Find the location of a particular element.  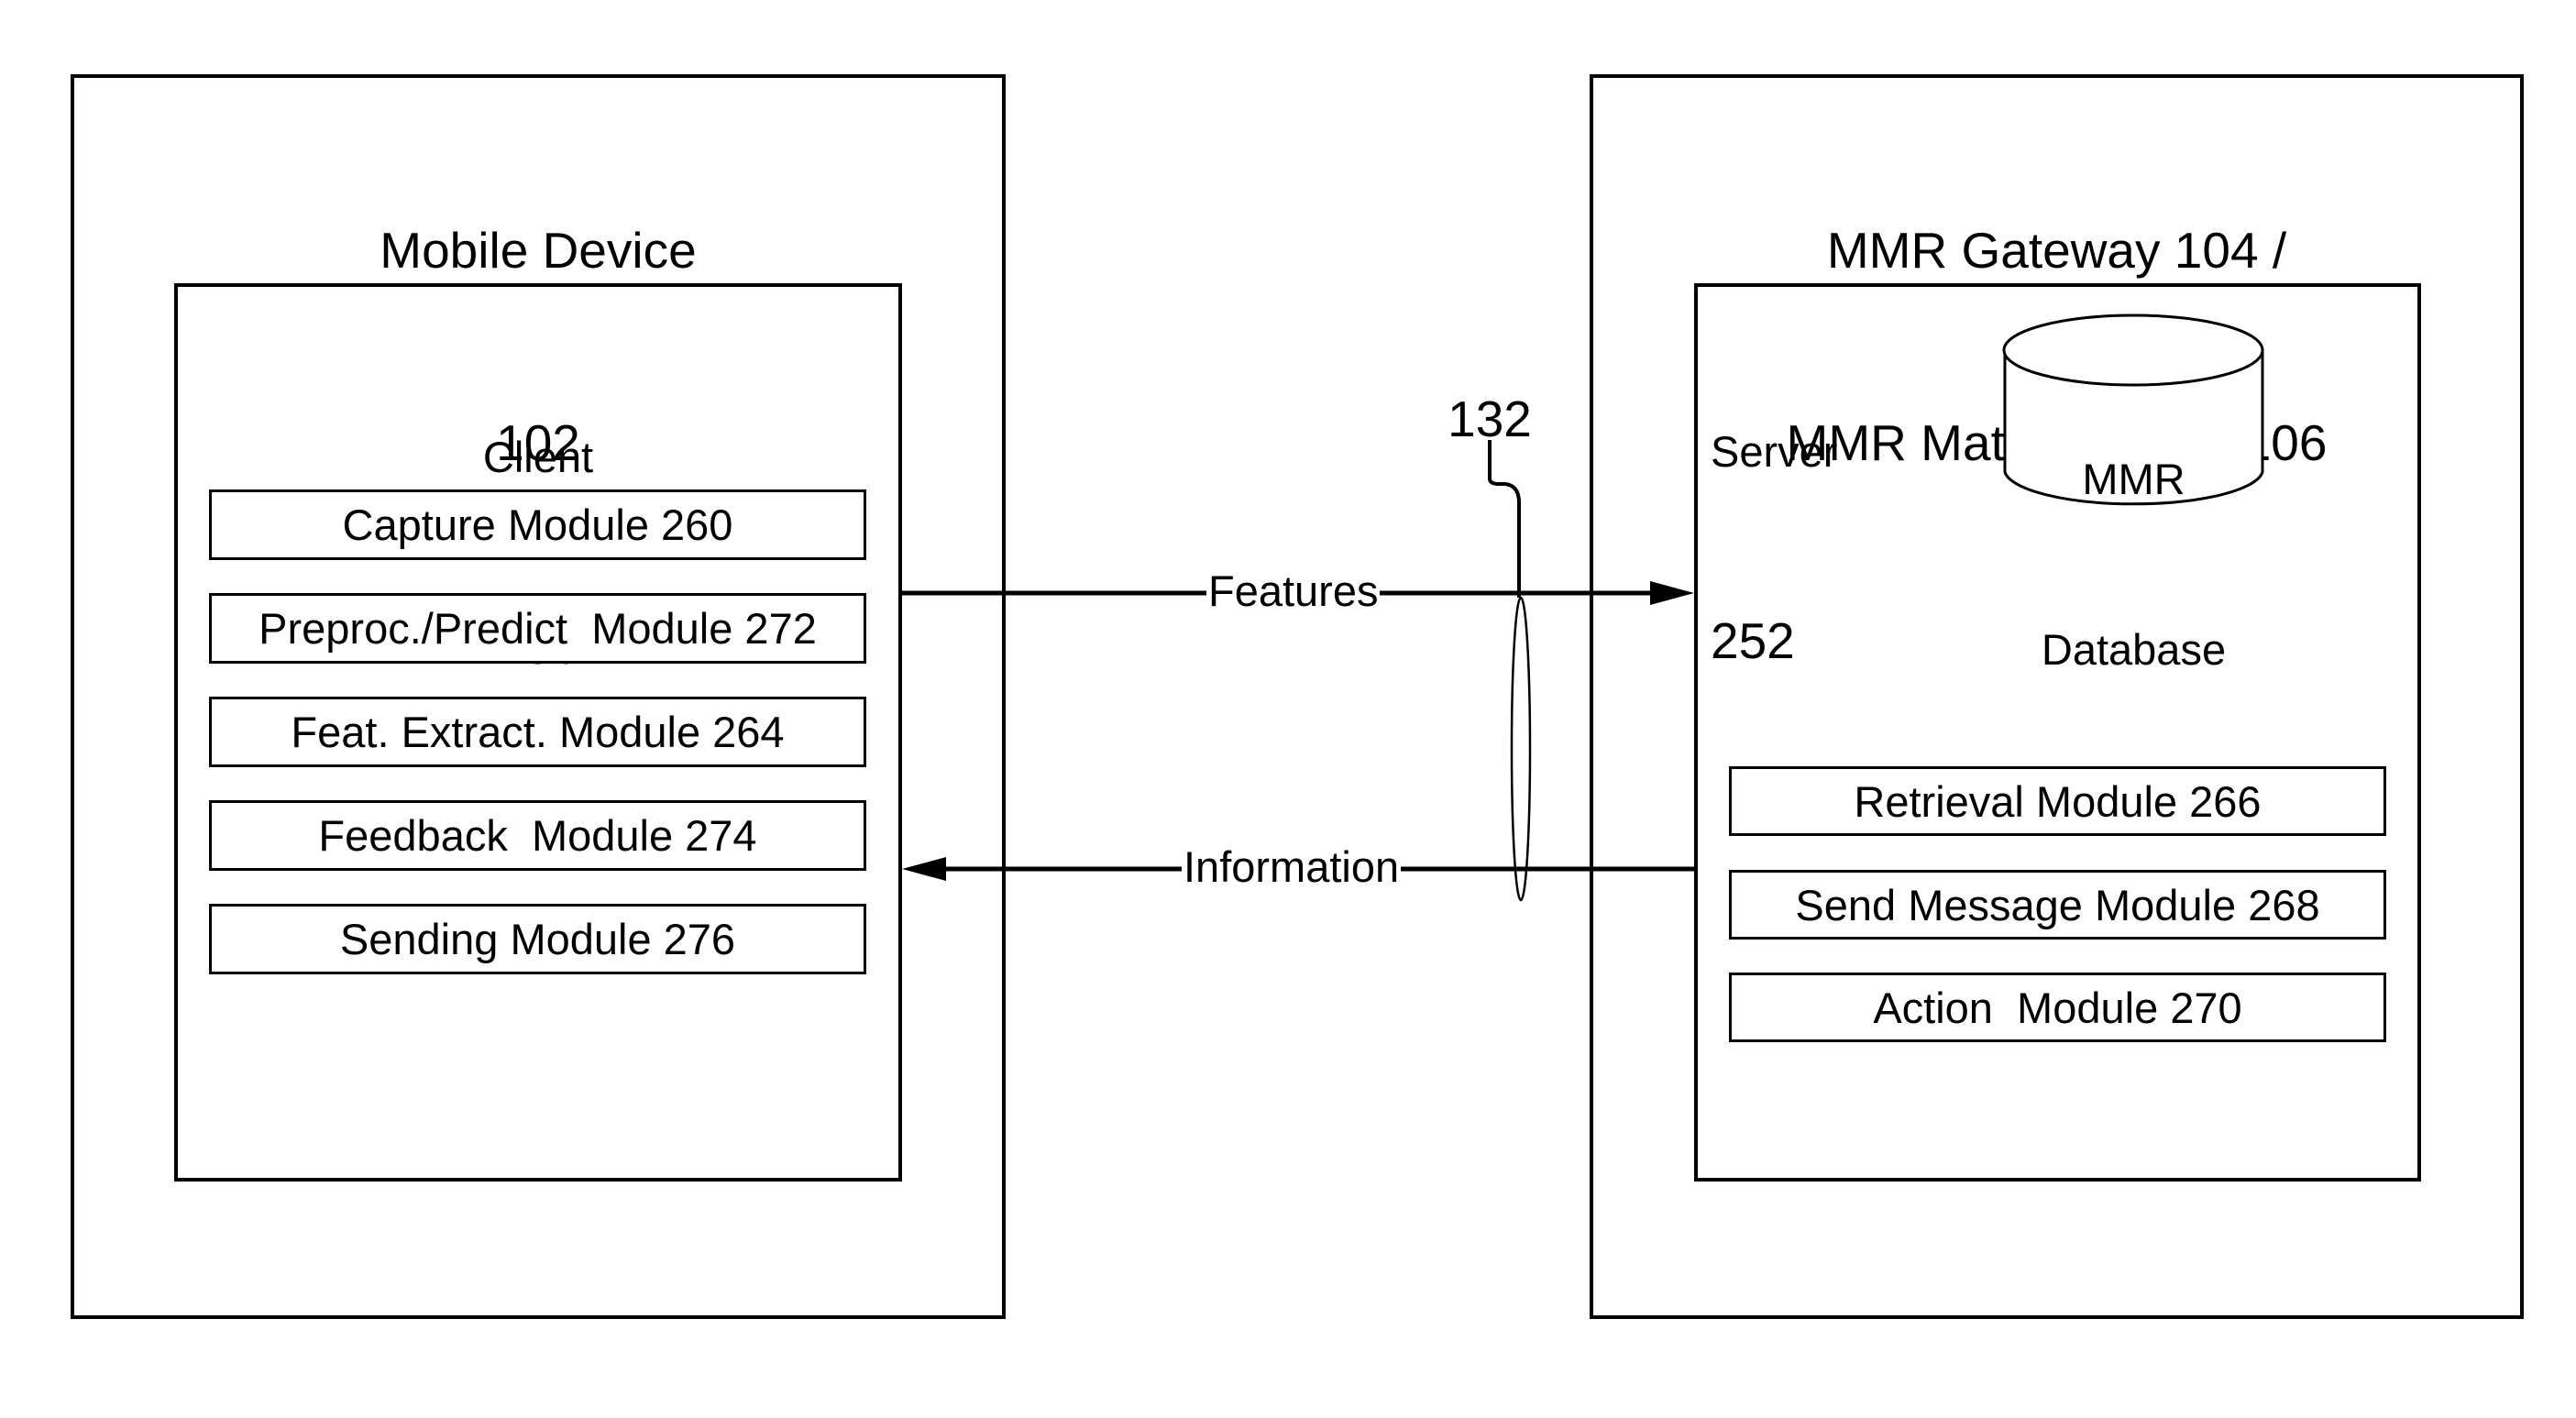

information-label: Information is located at coordinates (1292, 866).